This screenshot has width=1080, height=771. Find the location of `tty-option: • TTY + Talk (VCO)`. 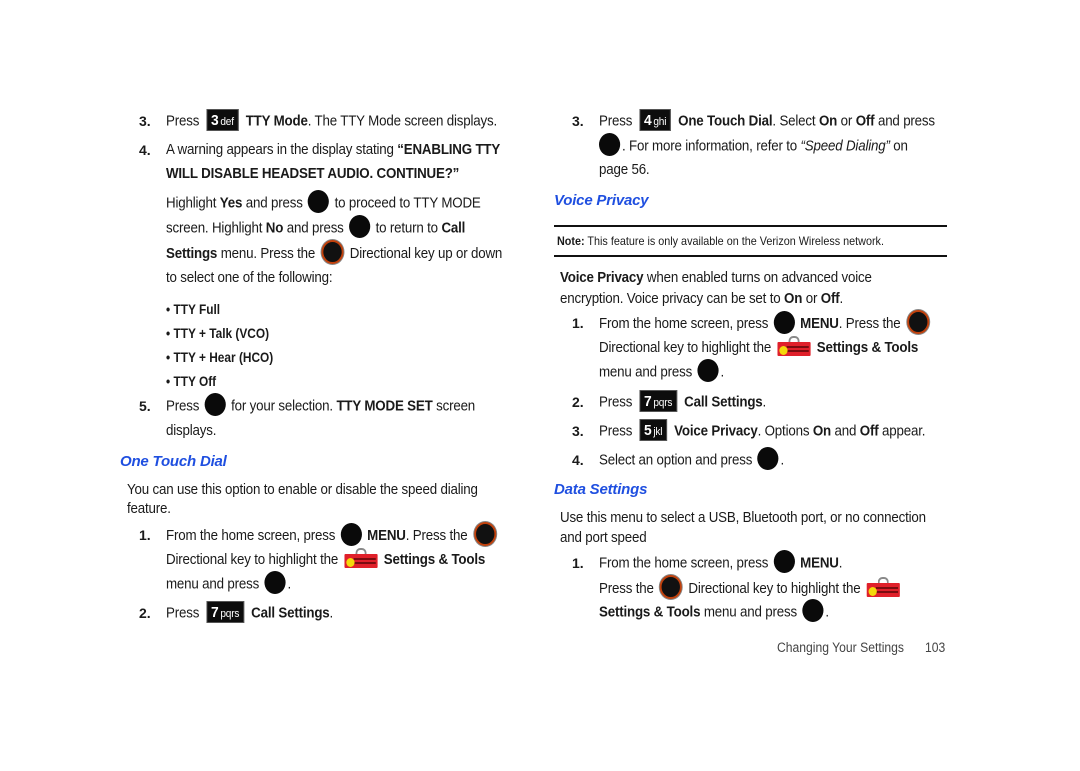

tty-option: • TTY + Talk (VCO) is located at coordinates (218, 333).